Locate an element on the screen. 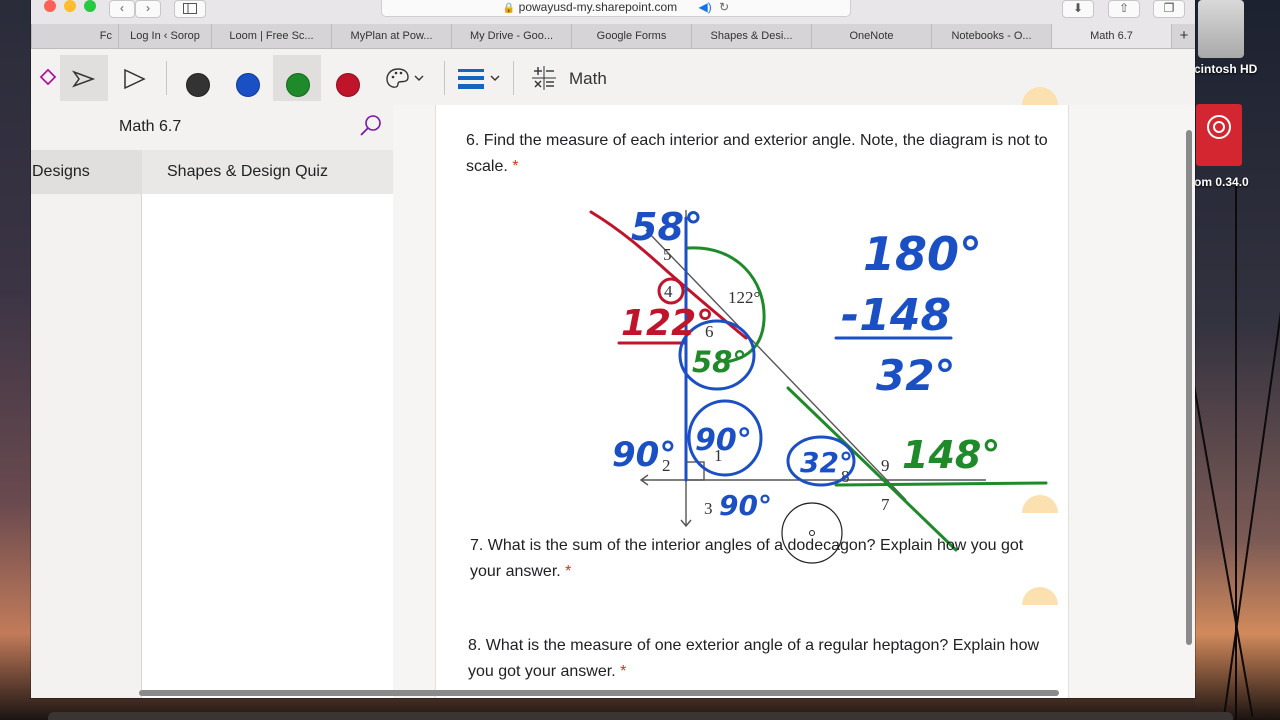  printed-angle-label: 122° is located at coordinates (744, 297).